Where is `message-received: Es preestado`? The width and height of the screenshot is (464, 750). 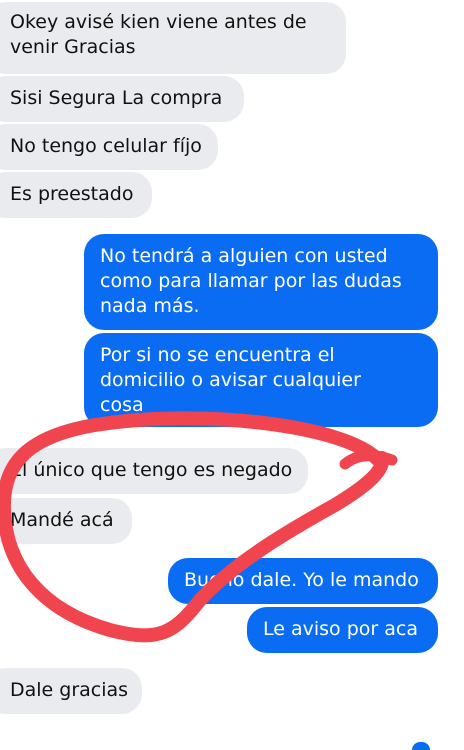 message-received: Es preestado is located at coordinates (76, 195).